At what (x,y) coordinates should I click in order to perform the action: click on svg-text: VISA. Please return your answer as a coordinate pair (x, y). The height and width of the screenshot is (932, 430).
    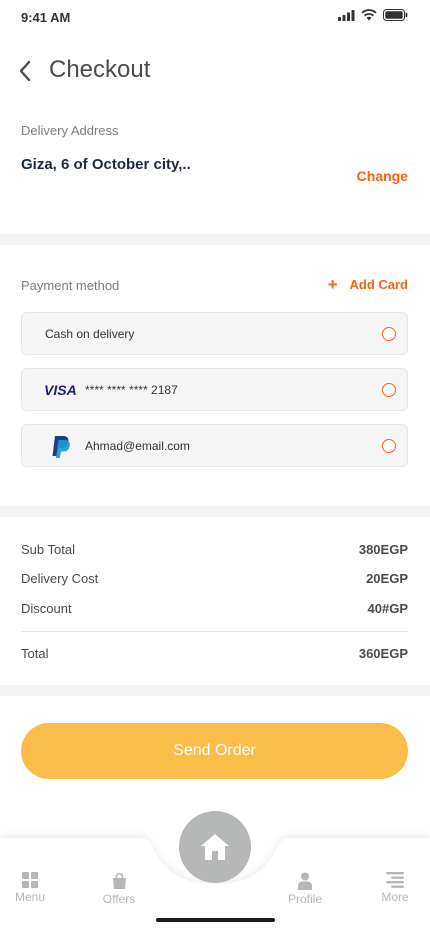
    Looking at the image, I should click on (60, 390).